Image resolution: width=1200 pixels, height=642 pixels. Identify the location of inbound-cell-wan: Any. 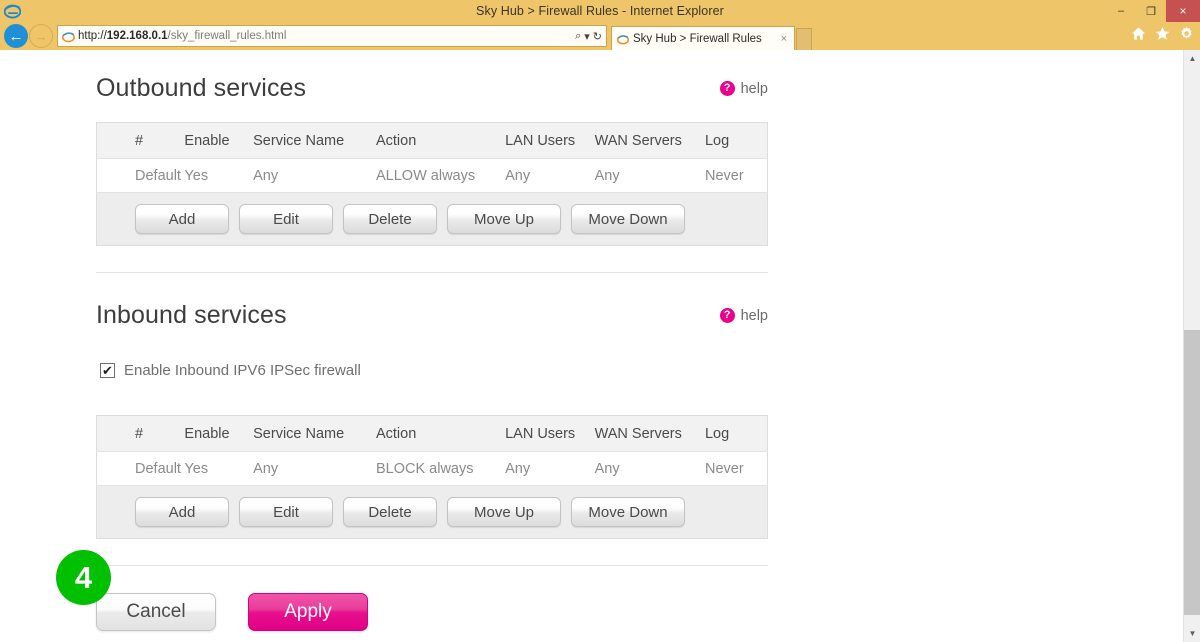
(649, 468).